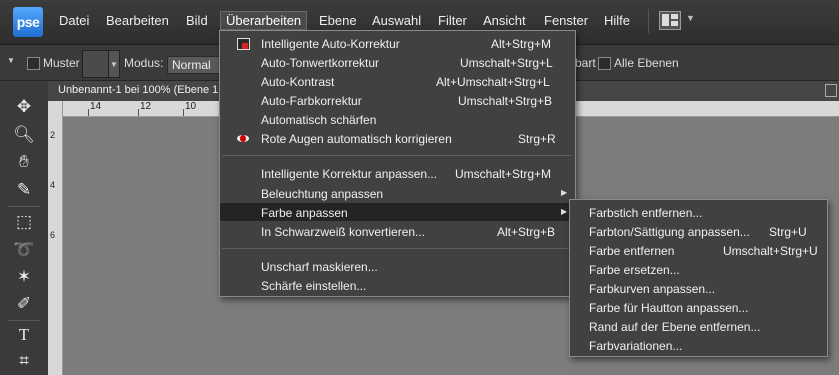  Describe the element at coordinates (24, 277) in the screenshot. I see `magic-wand-tool-icon: ✶` at that location.